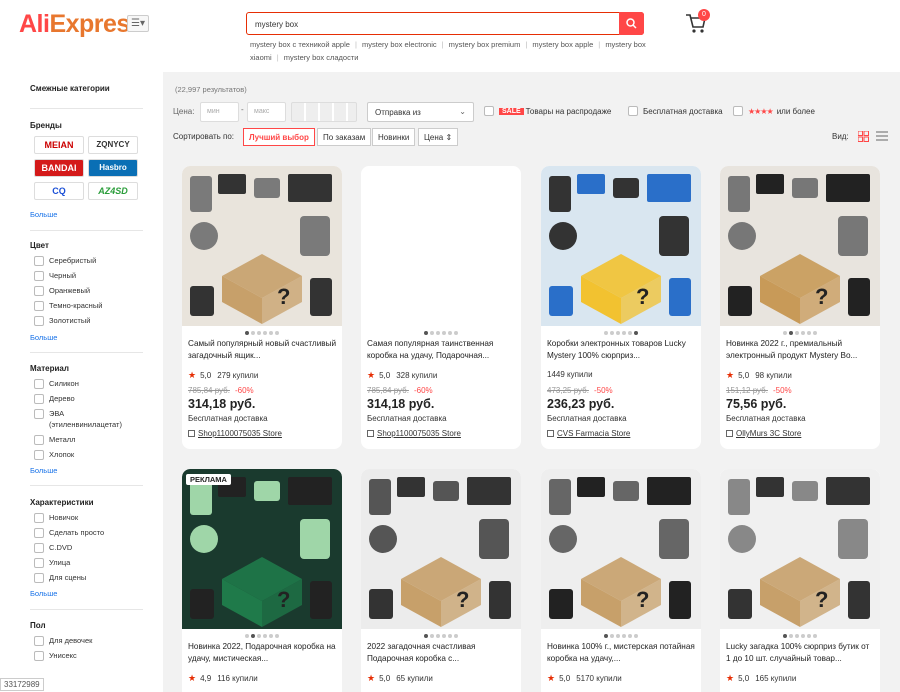  Describe the element at coordinates (113, 191) in the screenshot. I see `brand-logo: AZ4SD` at that location.